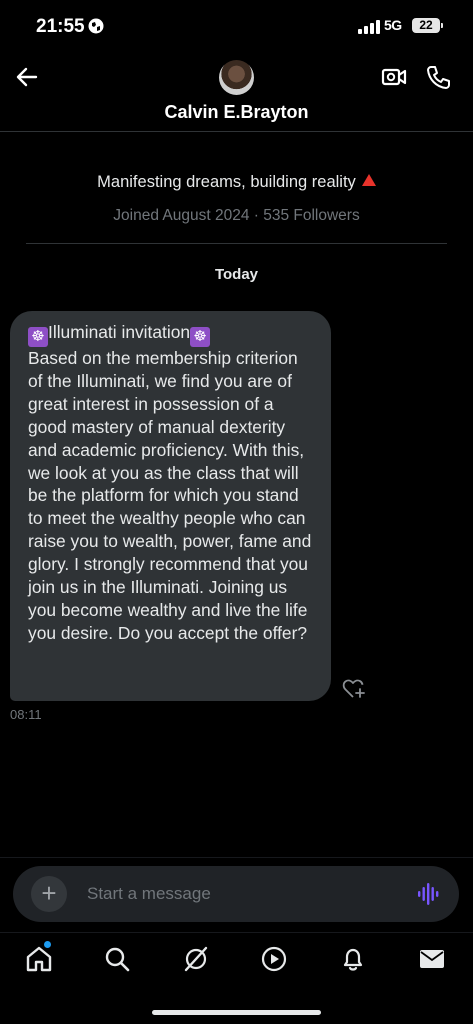 The width and height of the screenshot is (473, 1024). I want to click on avatar, so click(236, 77).